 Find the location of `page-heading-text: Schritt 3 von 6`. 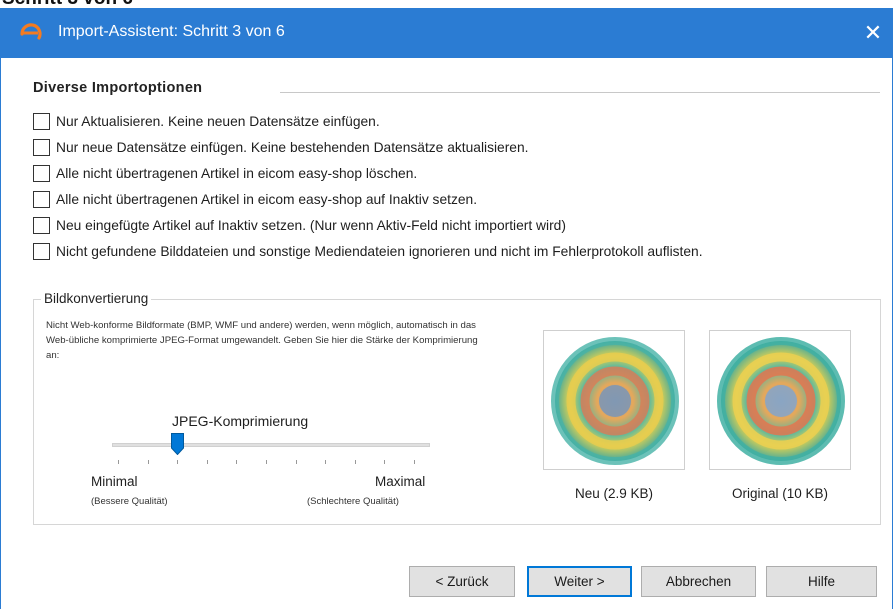

page-heading-text: Schritt 3 von 6 is located at coordinates (67, 4).